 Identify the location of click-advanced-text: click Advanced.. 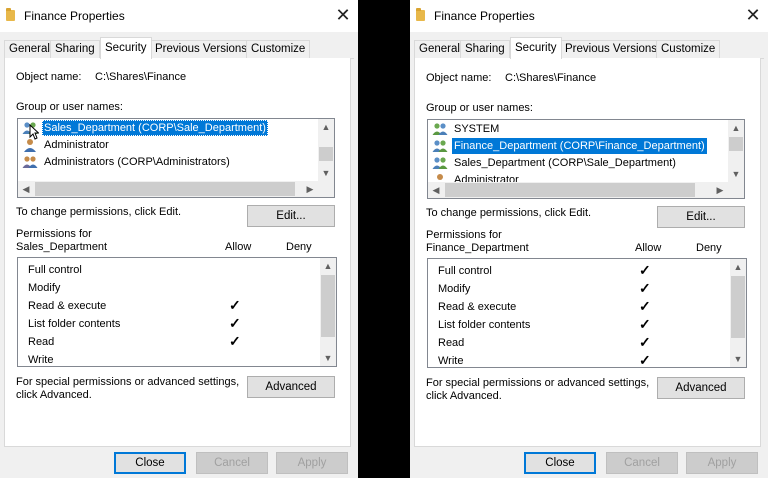
(54, 395).